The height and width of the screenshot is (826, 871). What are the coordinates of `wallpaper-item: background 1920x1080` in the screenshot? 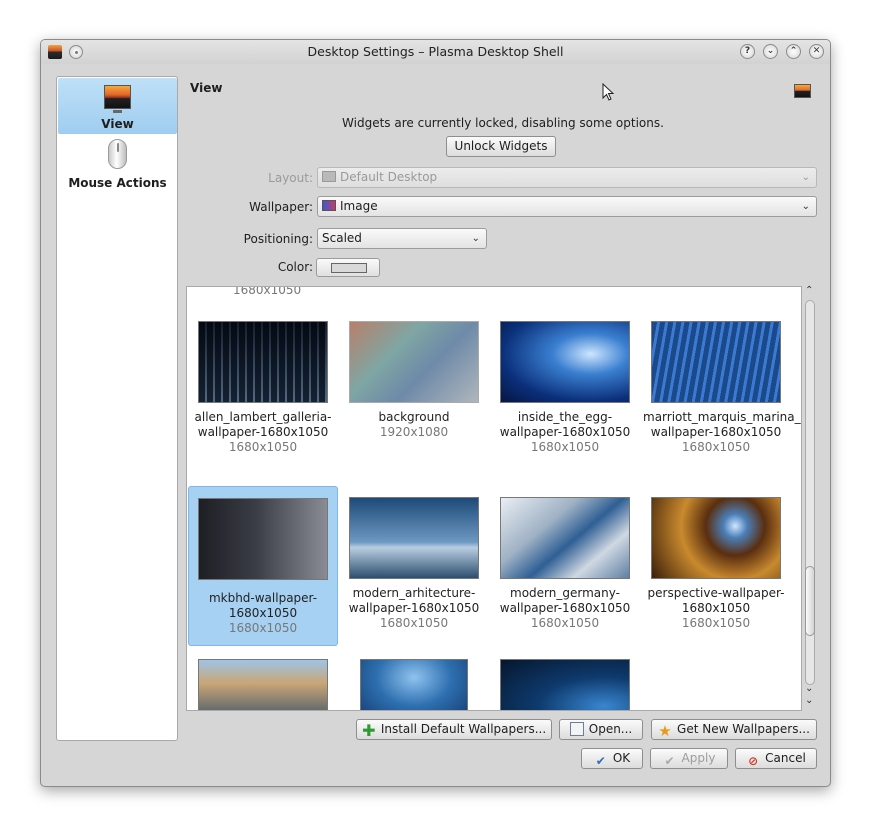 It's located at (414, 396).